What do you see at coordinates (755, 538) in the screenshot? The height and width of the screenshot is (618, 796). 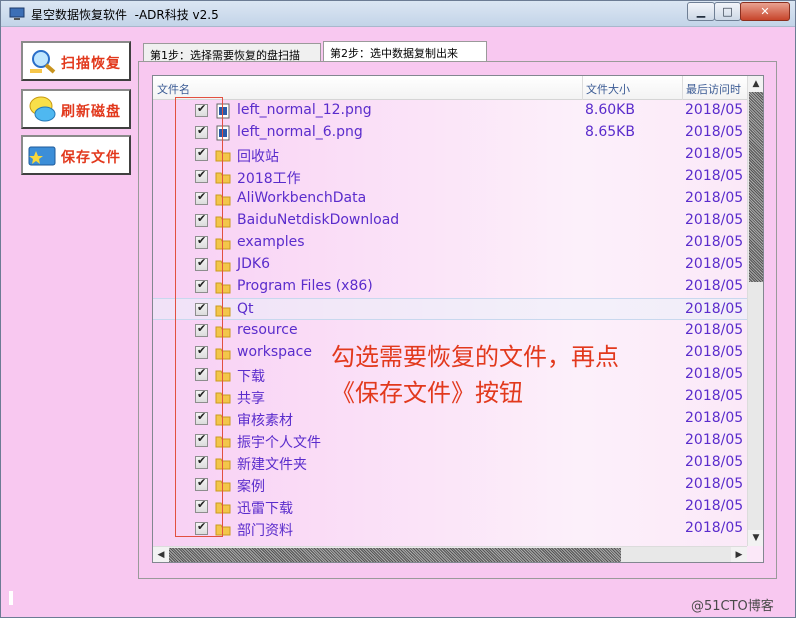 I see `scroll-down-arrow-icon: ▼` at bounding box center [755, 538].